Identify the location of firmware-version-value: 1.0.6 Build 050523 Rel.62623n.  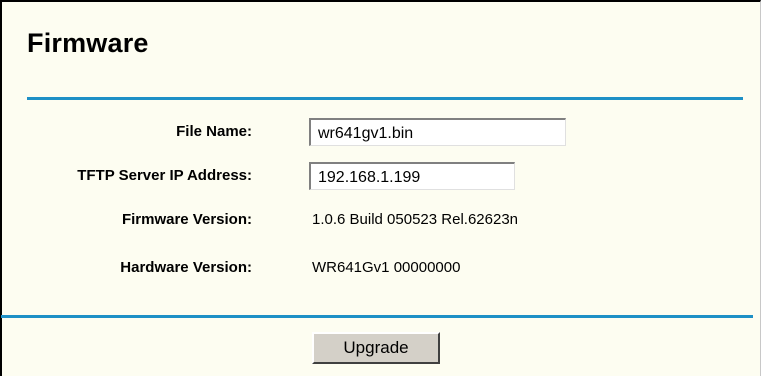
(415, 219).